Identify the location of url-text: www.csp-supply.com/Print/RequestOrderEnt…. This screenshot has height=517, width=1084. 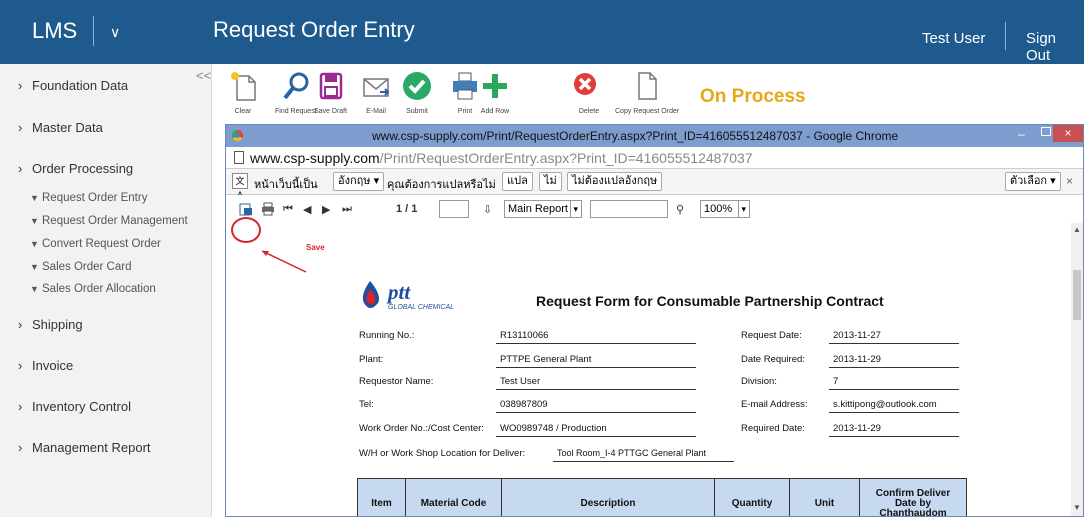
(501, 158).